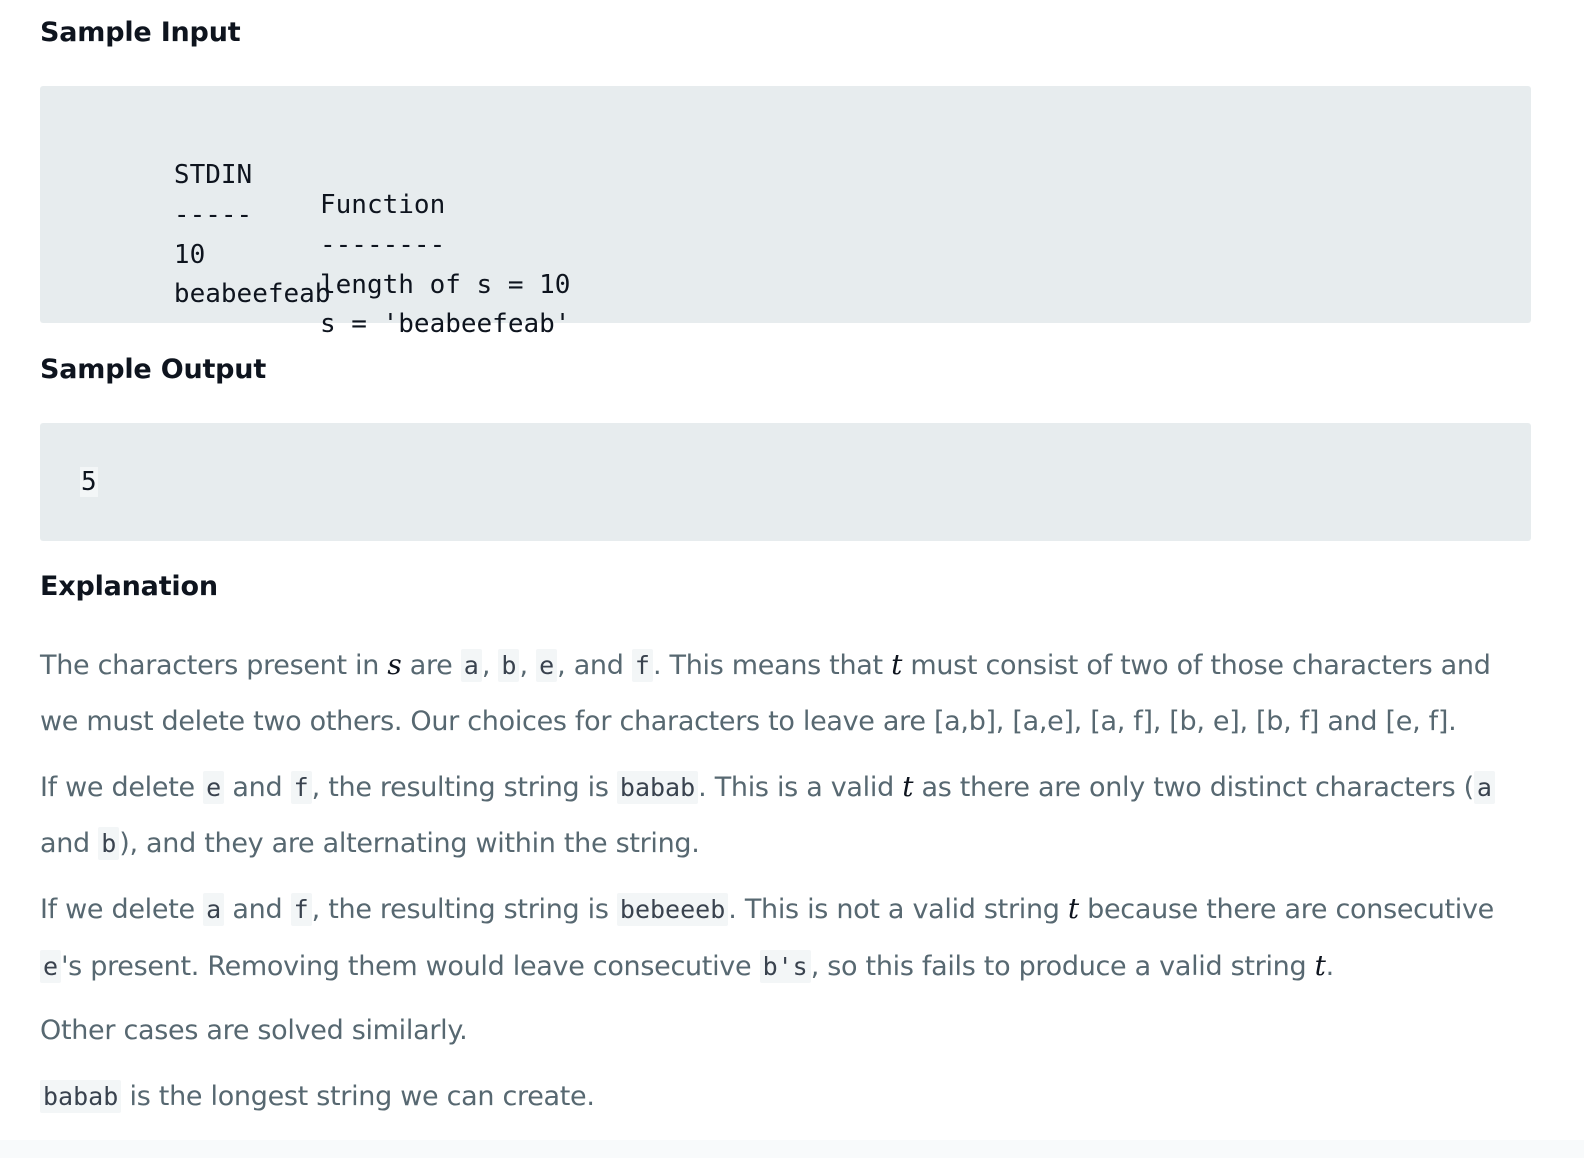 Image resolution: width=1584 pixels, height=1158 pixels. Describe the element at coordinates (254, 1030) in the screenshot. I see `text-run: Other cases are solved similarly.` at that location.